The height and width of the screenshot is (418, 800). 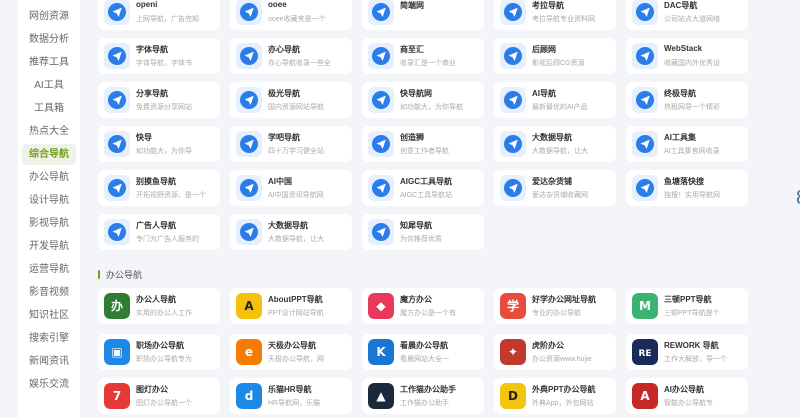 I want to click on card-title: 快导, so click(x=144, y=137).